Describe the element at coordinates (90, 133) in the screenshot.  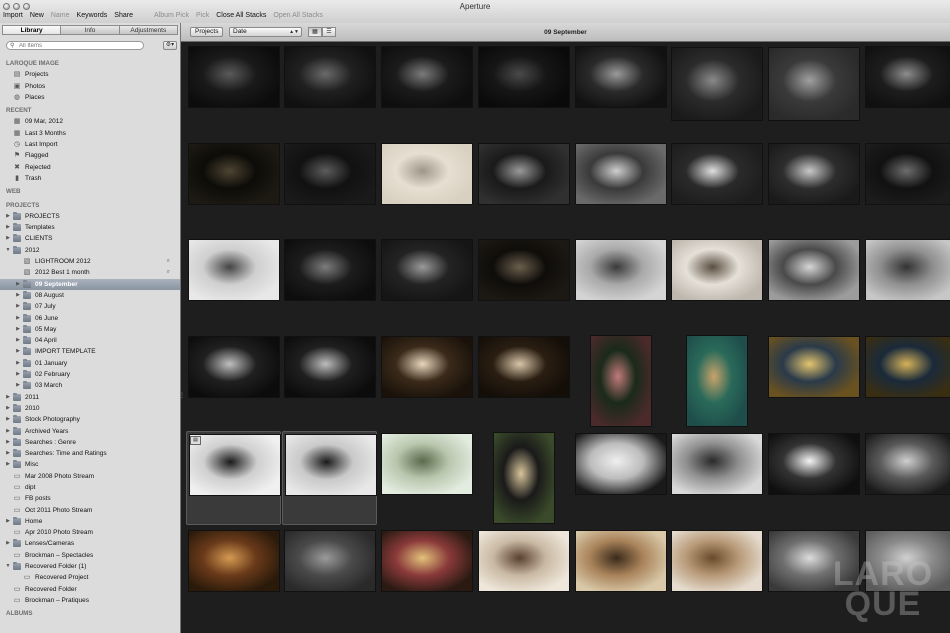
I see `sidebar-item: ▦ Last 3 Months` at that location.